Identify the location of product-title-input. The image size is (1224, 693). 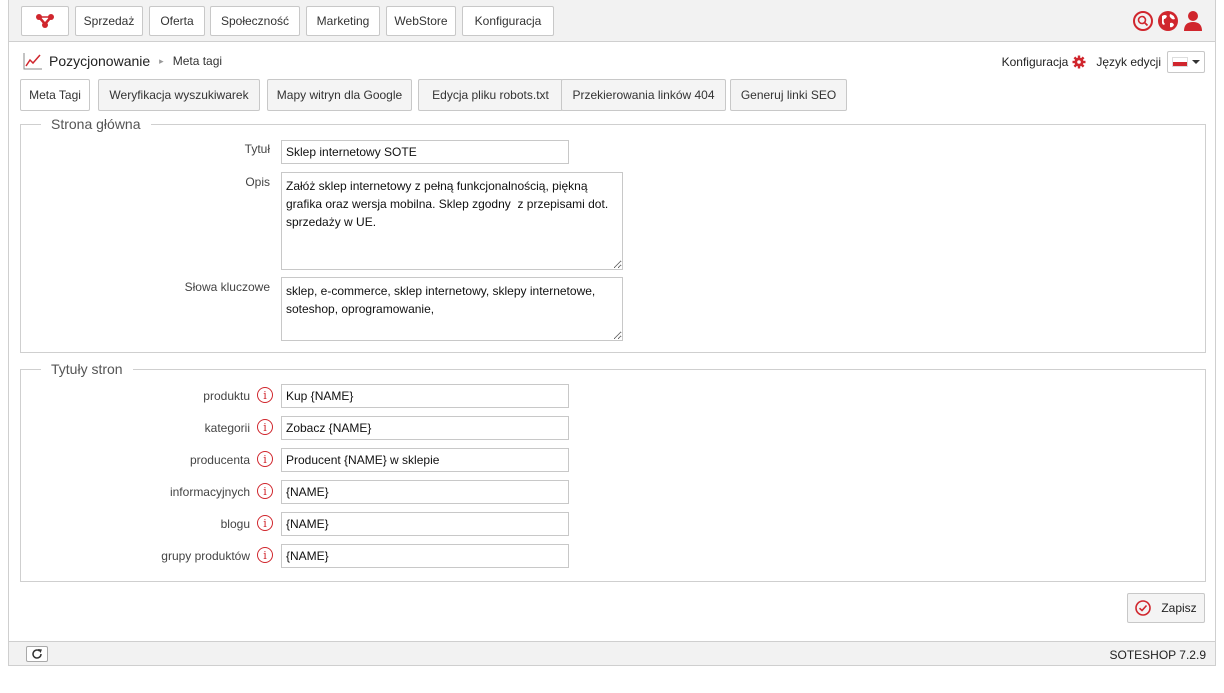
(425, 396).